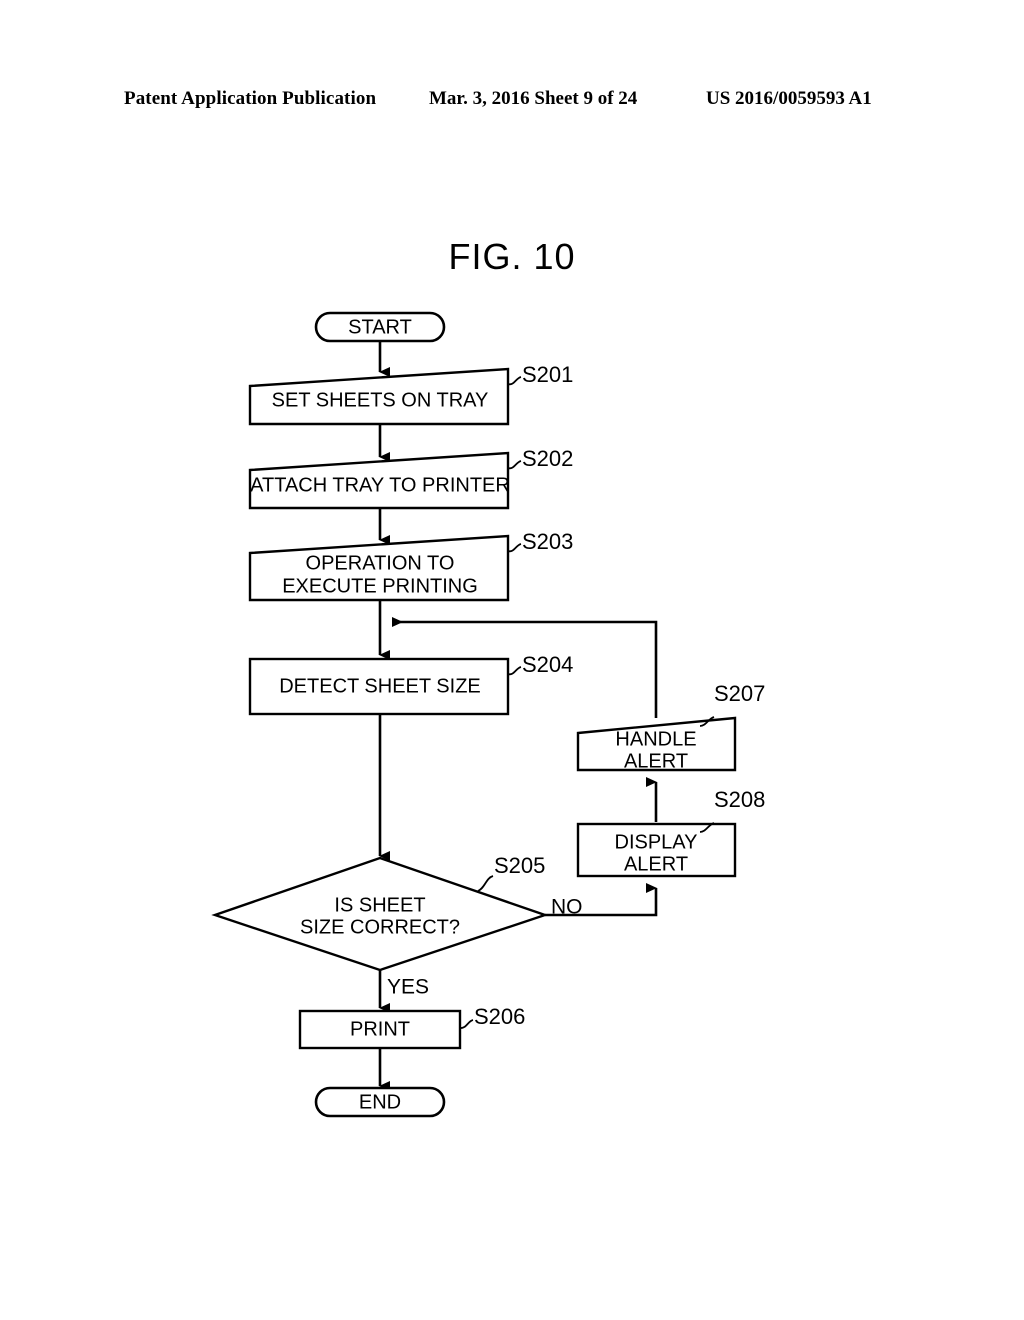 Image resolution: width=1024 pixels, height=1320 pixels. What do you see at coordinates (379, 905) in the screenshot?
I see `node-s205-label-line1: IS SHEET` at bounding box center [379, 905].